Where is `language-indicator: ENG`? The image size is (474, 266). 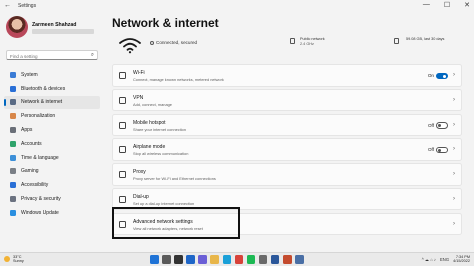 language-indicator: ENG is located at coordinates (444, 259).